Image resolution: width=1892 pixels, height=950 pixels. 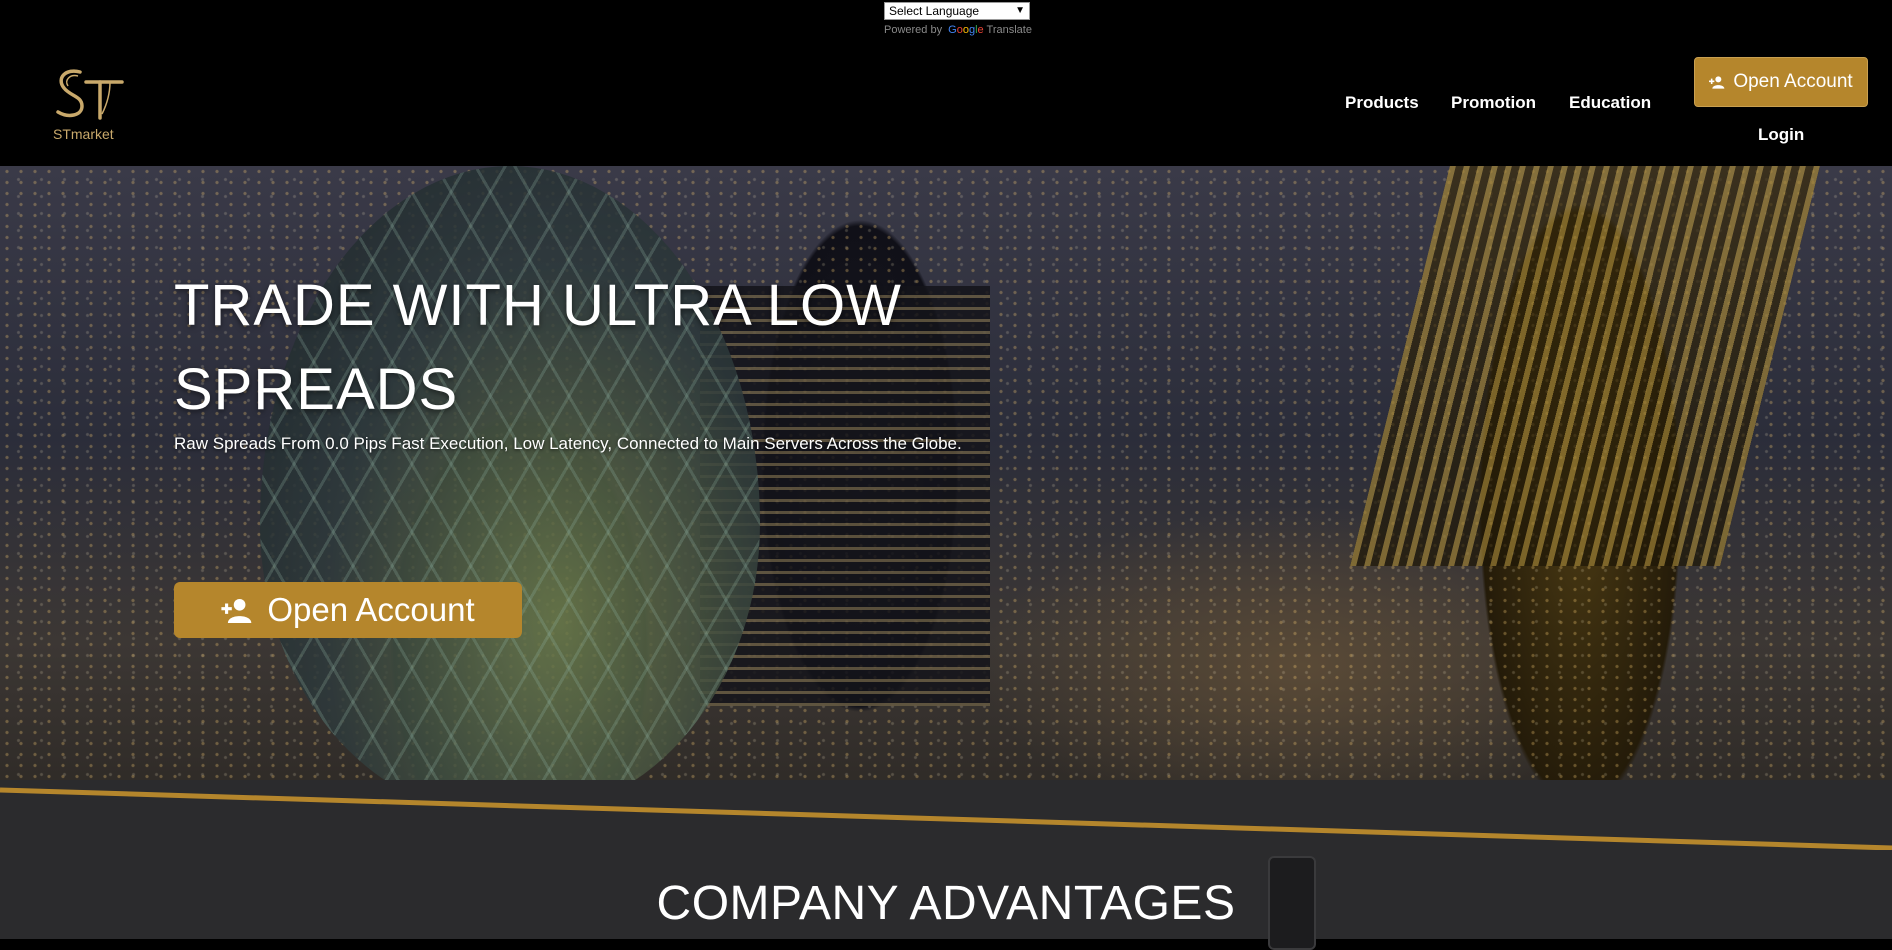 I want to click on section-divider, so click(x=946, y=818).